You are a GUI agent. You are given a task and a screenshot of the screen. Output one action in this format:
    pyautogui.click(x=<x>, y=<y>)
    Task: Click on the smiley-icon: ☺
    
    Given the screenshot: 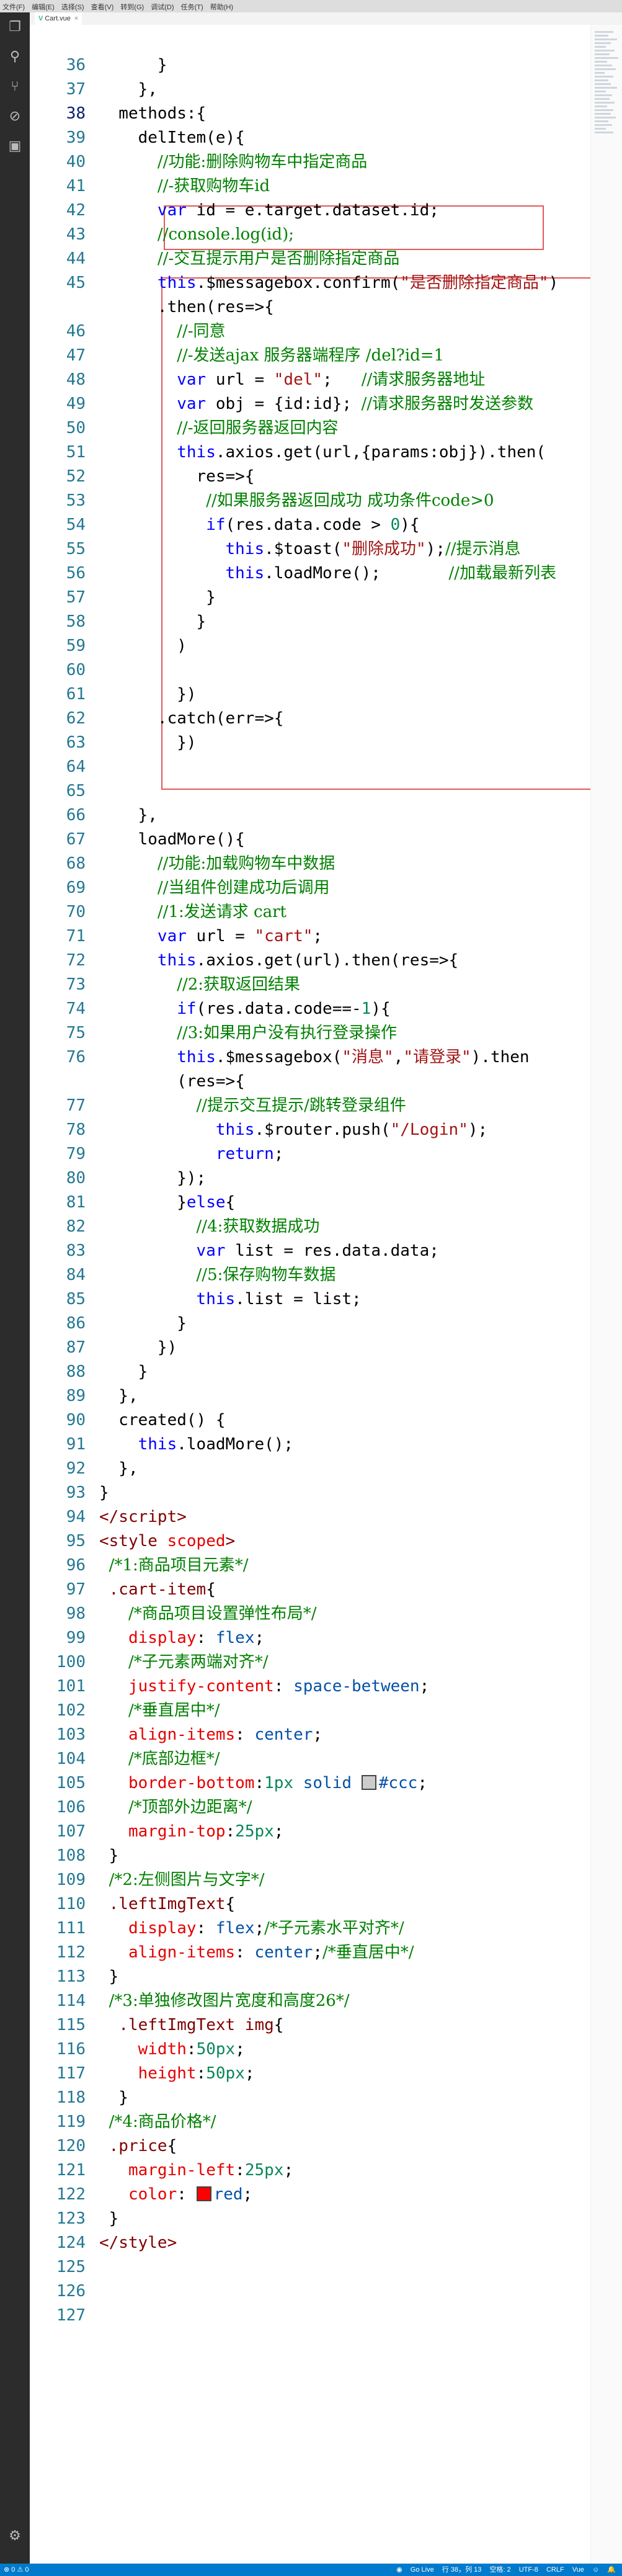 What is the action you would take?
    pyautogui.click(x=595, y=2570)
    